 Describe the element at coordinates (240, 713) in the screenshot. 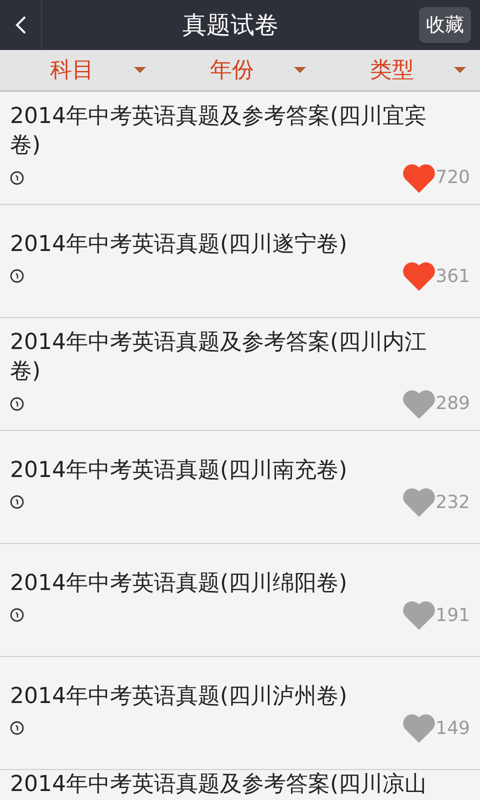

I see `paper-list-item: 2014年中考英语真题(四川泸州卷) 149` at that location.